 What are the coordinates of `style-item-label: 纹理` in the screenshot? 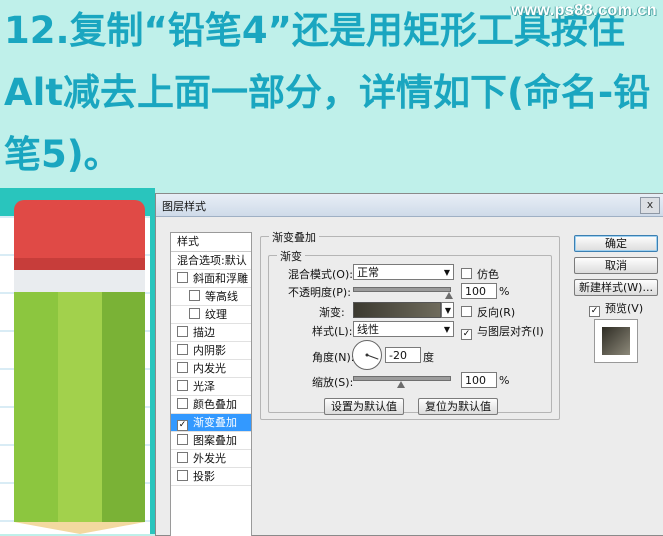 It's located at (216, 314).